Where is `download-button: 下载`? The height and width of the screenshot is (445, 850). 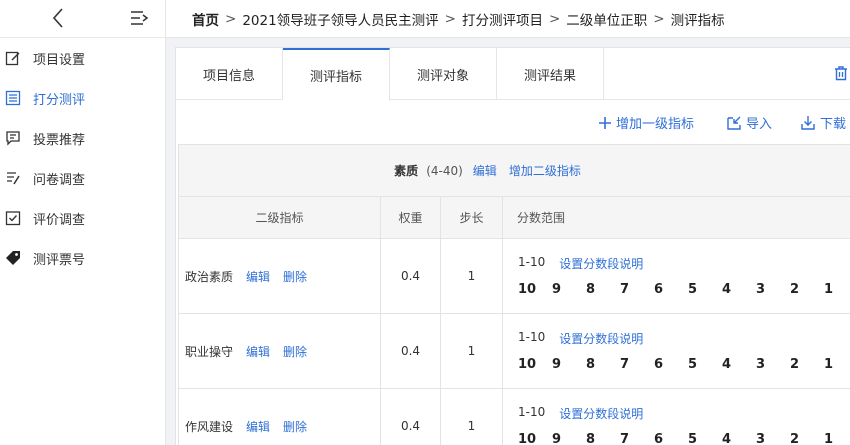
download-button: 下载 is located at coordinates (823, 122).